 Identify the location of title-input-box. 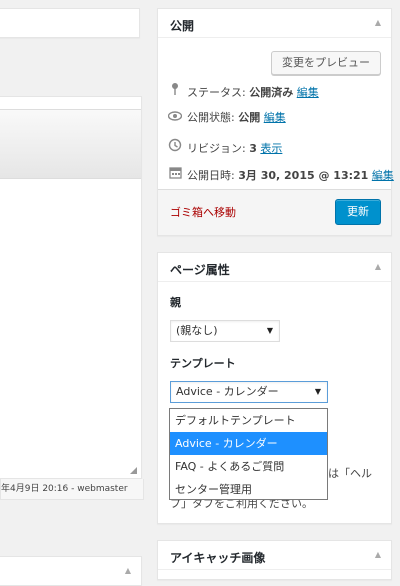
(70, 23).